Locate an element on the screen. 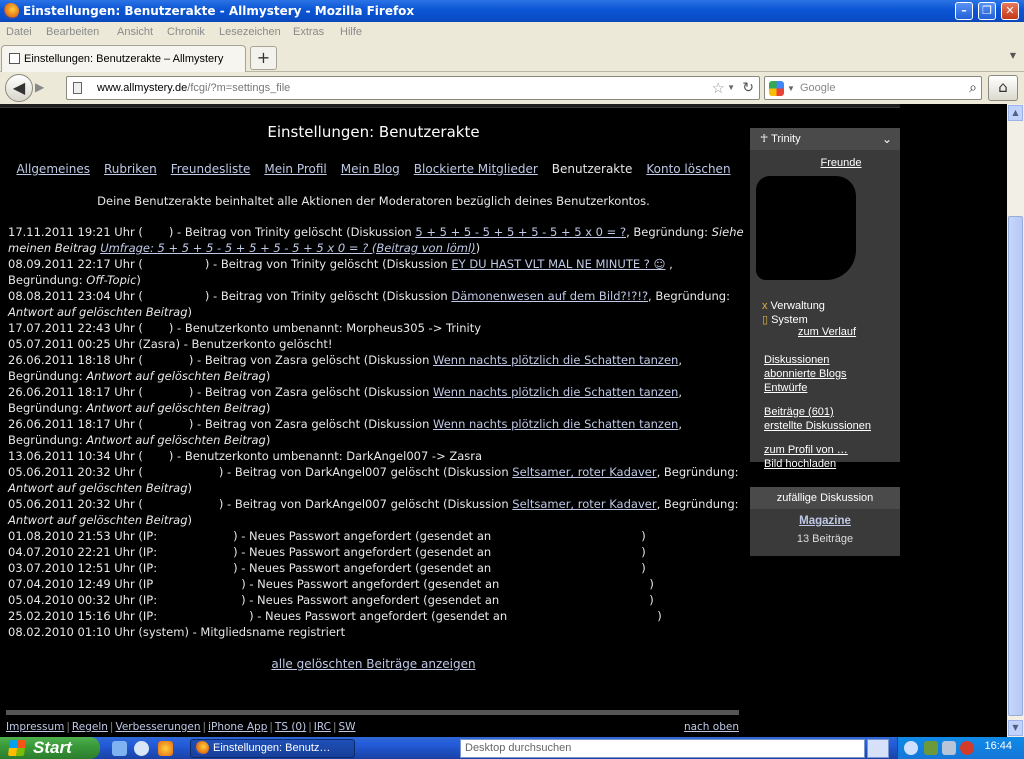  start-button: Start is located at coordinates (50, 748).